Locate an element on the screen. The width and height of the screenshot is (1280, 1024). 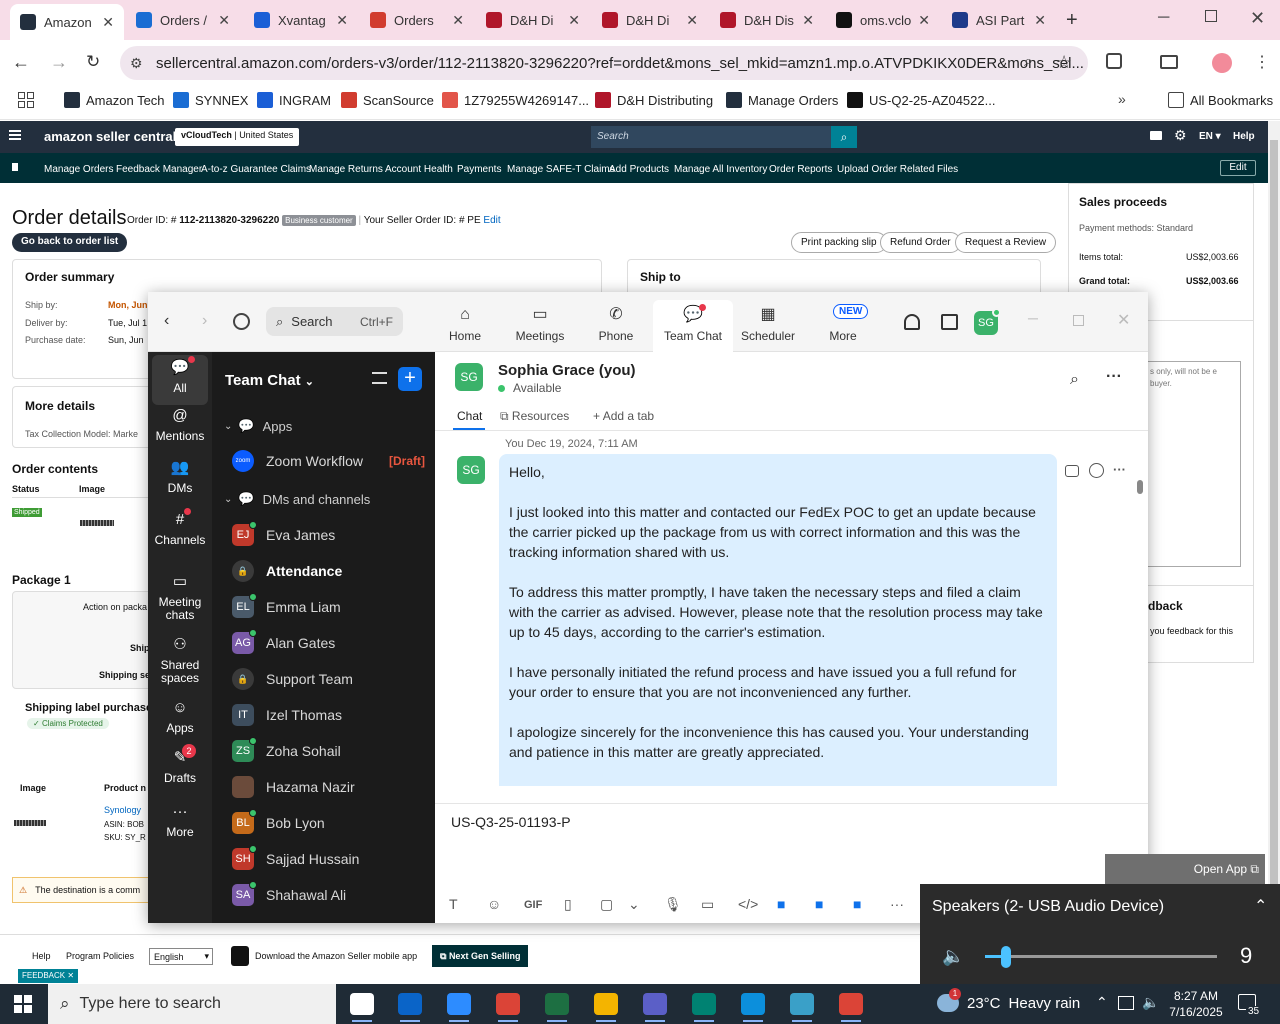
profile-avatar is located at coordinates (1222, 63).